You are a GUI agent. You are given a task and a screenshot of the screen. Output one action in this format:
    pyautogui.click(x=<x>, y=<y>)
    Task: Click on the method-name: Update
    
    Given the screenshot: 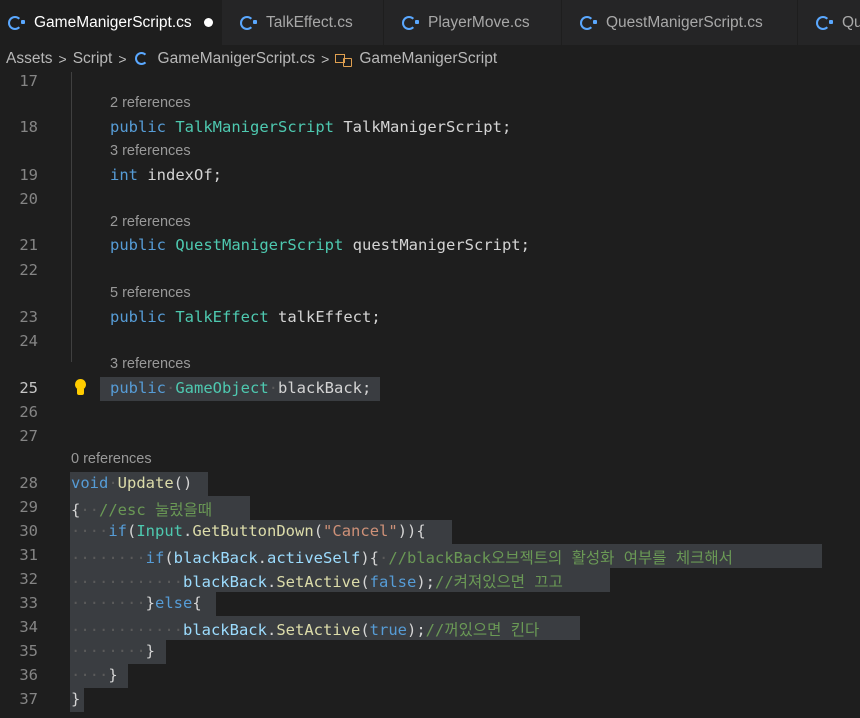 What is the action you would take?
    pyautogui.click(x=145, y=483)
    